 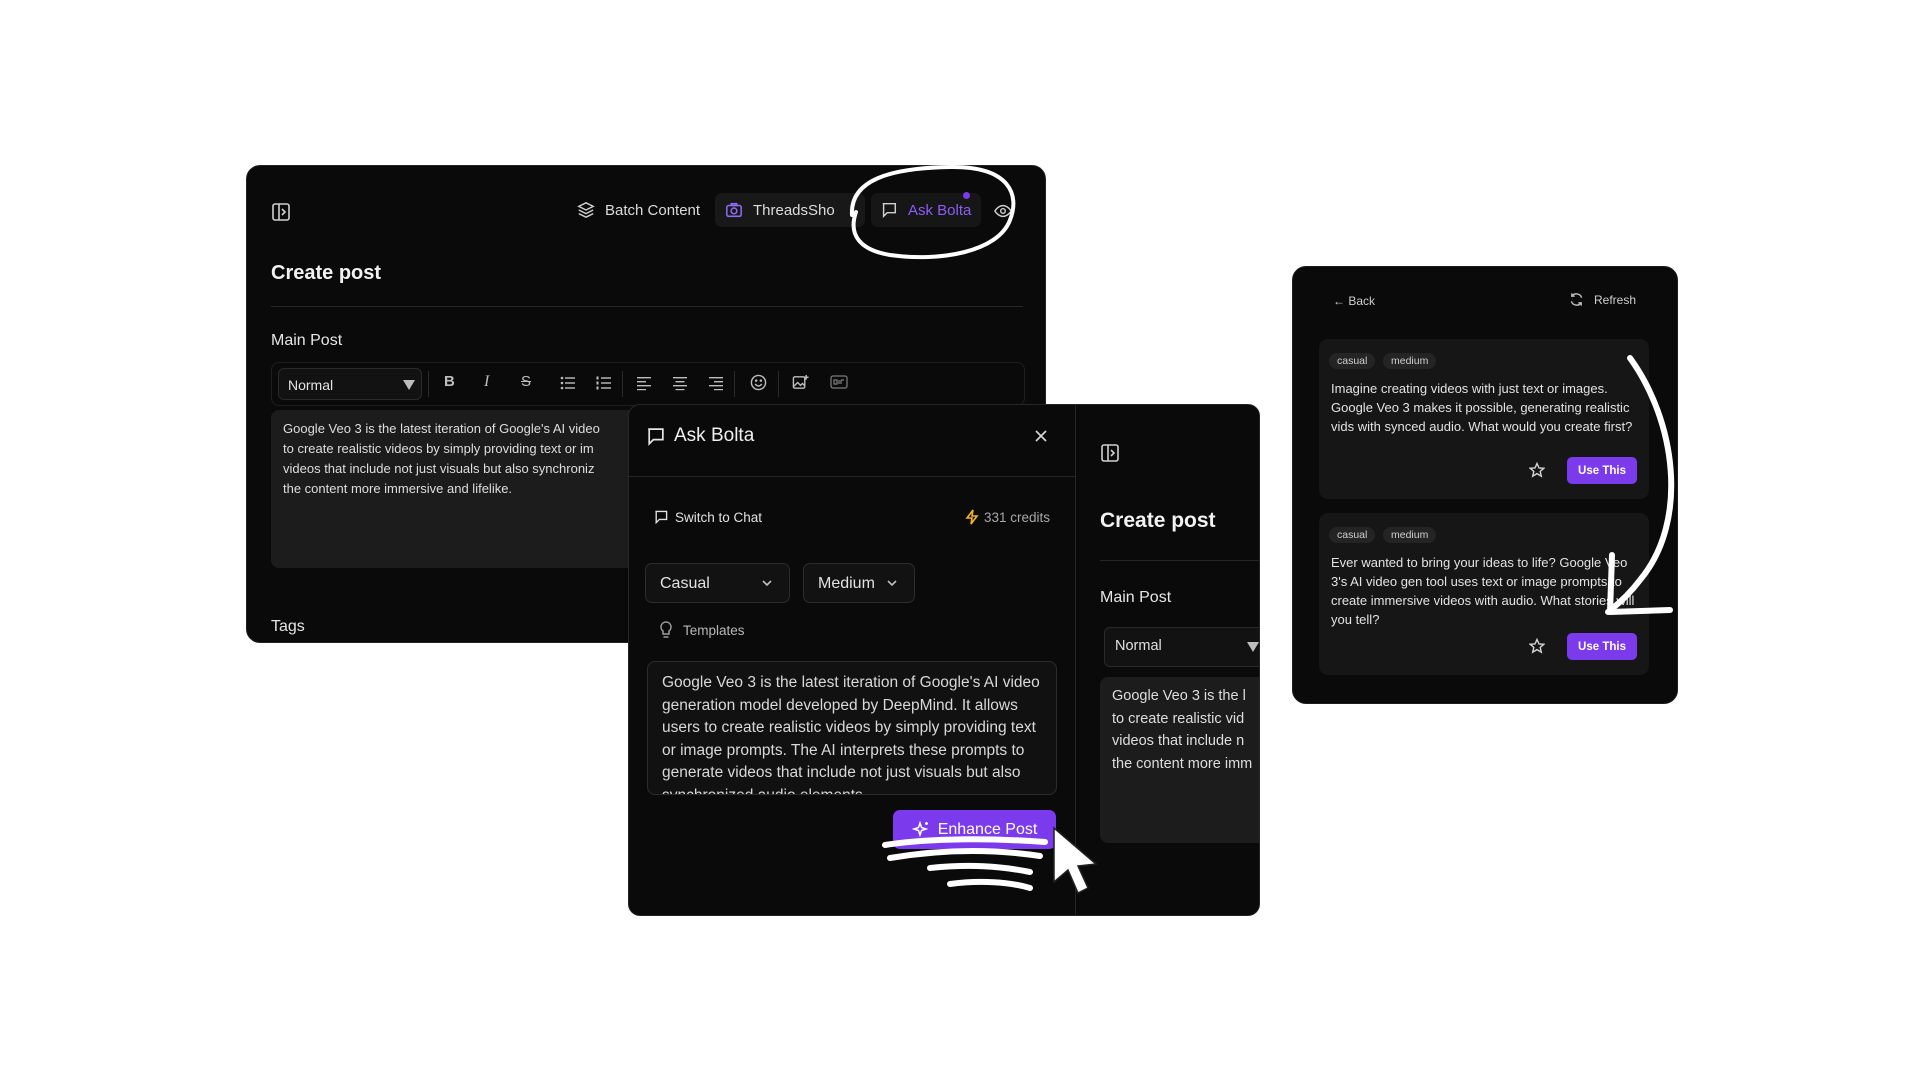 I want to click on italic-icon: I, so click(x=486, y=382).